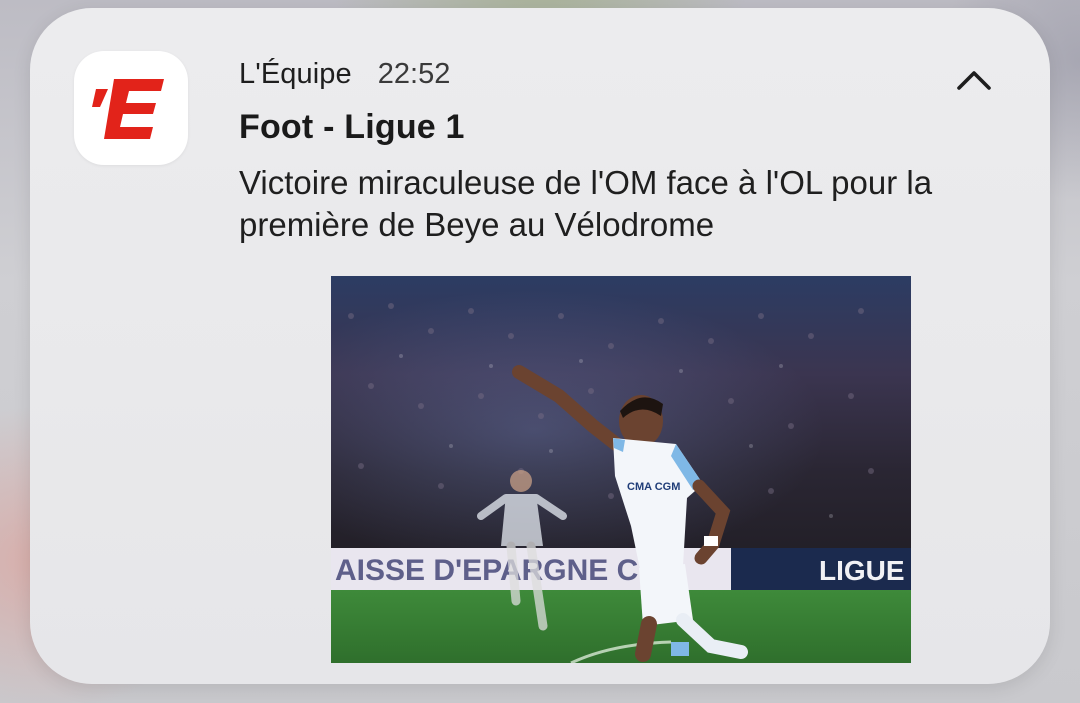 The width and height of the screenshot is (1080, 703). I want to click on notification-time: 22:52, so click(414, 74).